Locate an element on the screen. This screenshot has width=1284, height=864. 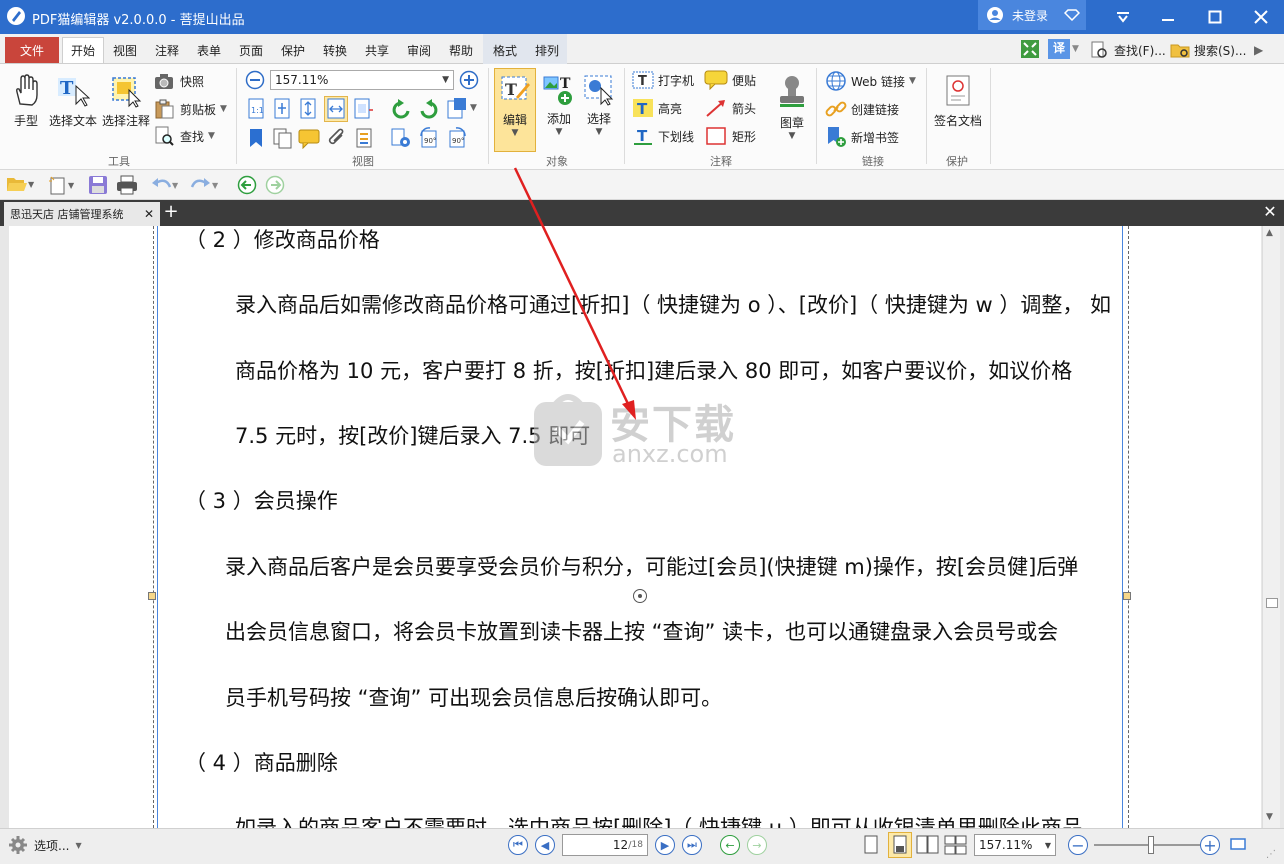
history-forward-button: → is located at coordinates (757, 845).